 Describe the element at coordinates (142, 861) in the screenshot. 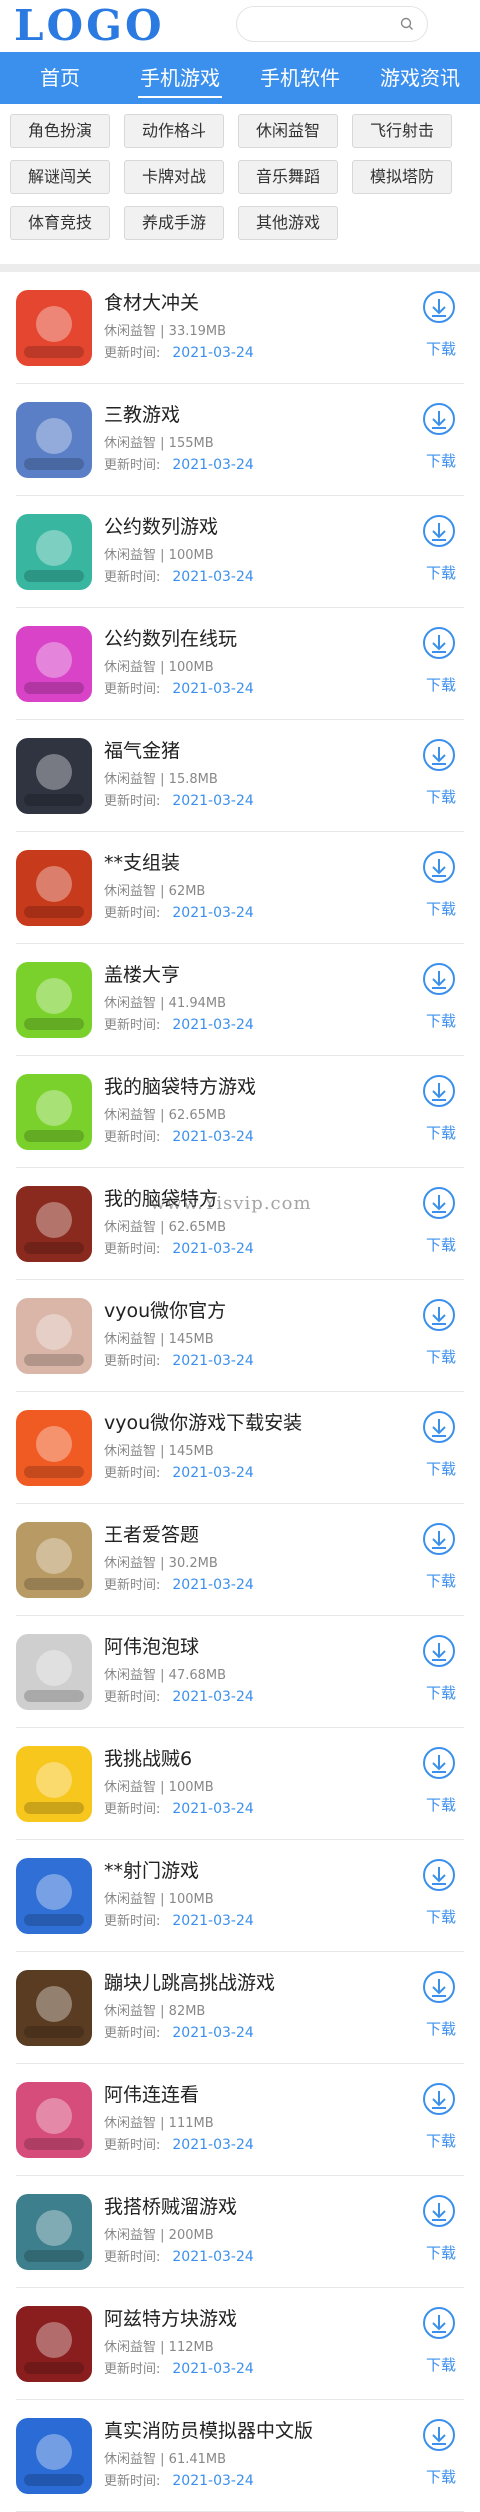

I see `game-title: **支组装` at that location.